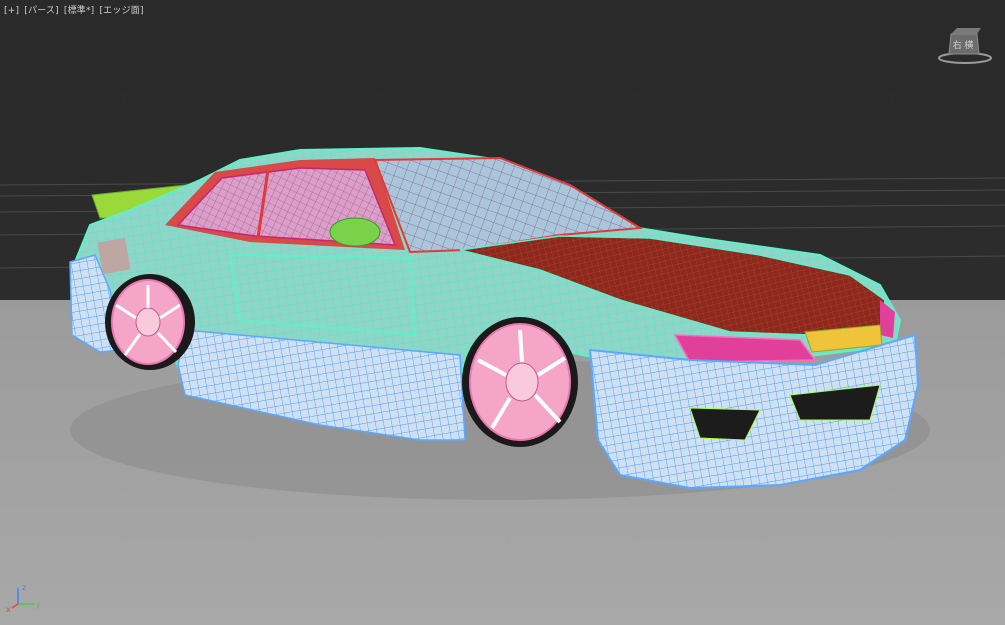 This screenshot has width=1005, height=625. What do you see at coordinates (23, 597) in the screenshot?
I see `axis-tripod: z y x` at bounding box center [23, 597].